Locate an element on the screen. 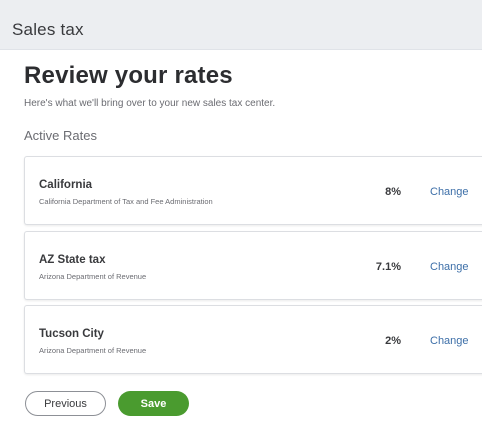  header-title: Sales tax is located at coordinates (48, 29).